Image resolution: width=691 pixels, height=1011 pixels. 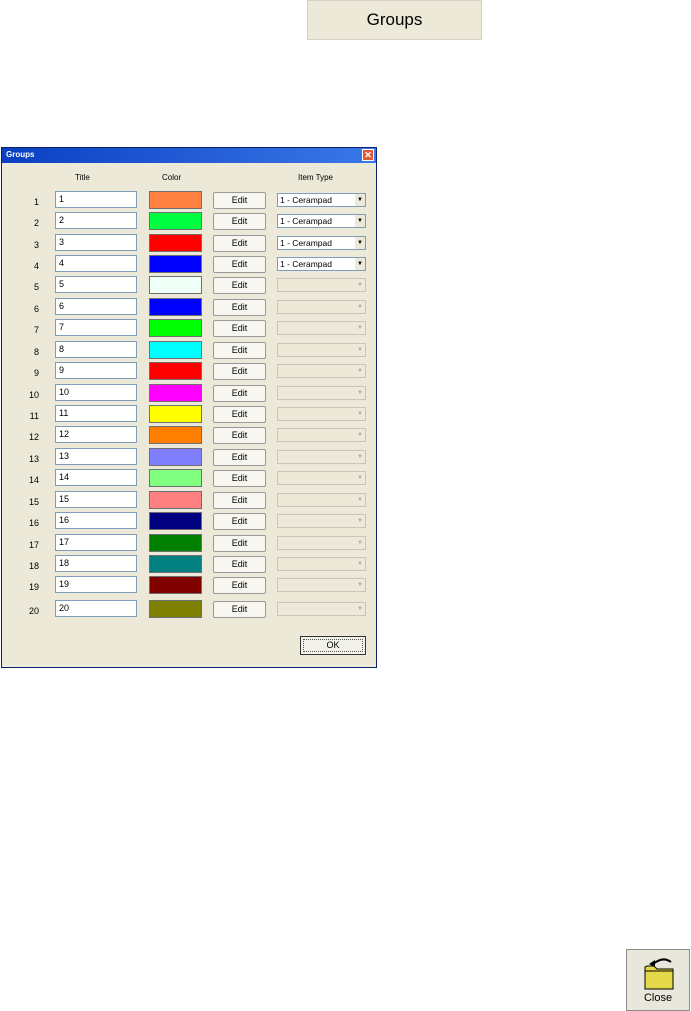 I want to click on row-number: 9, so click(x=36, y=373).